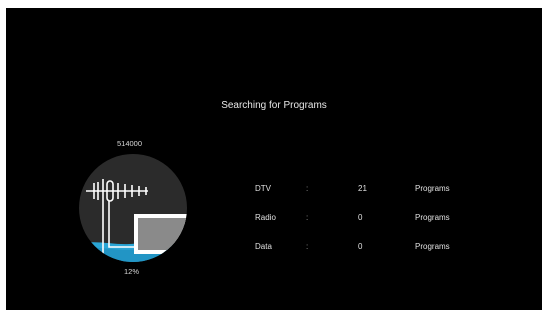 The height and width of the screenshot is (312, 548). Describe the element at coordinates (130, 143) in the screenshot. I see `frequency-readout: 514000` at that location.